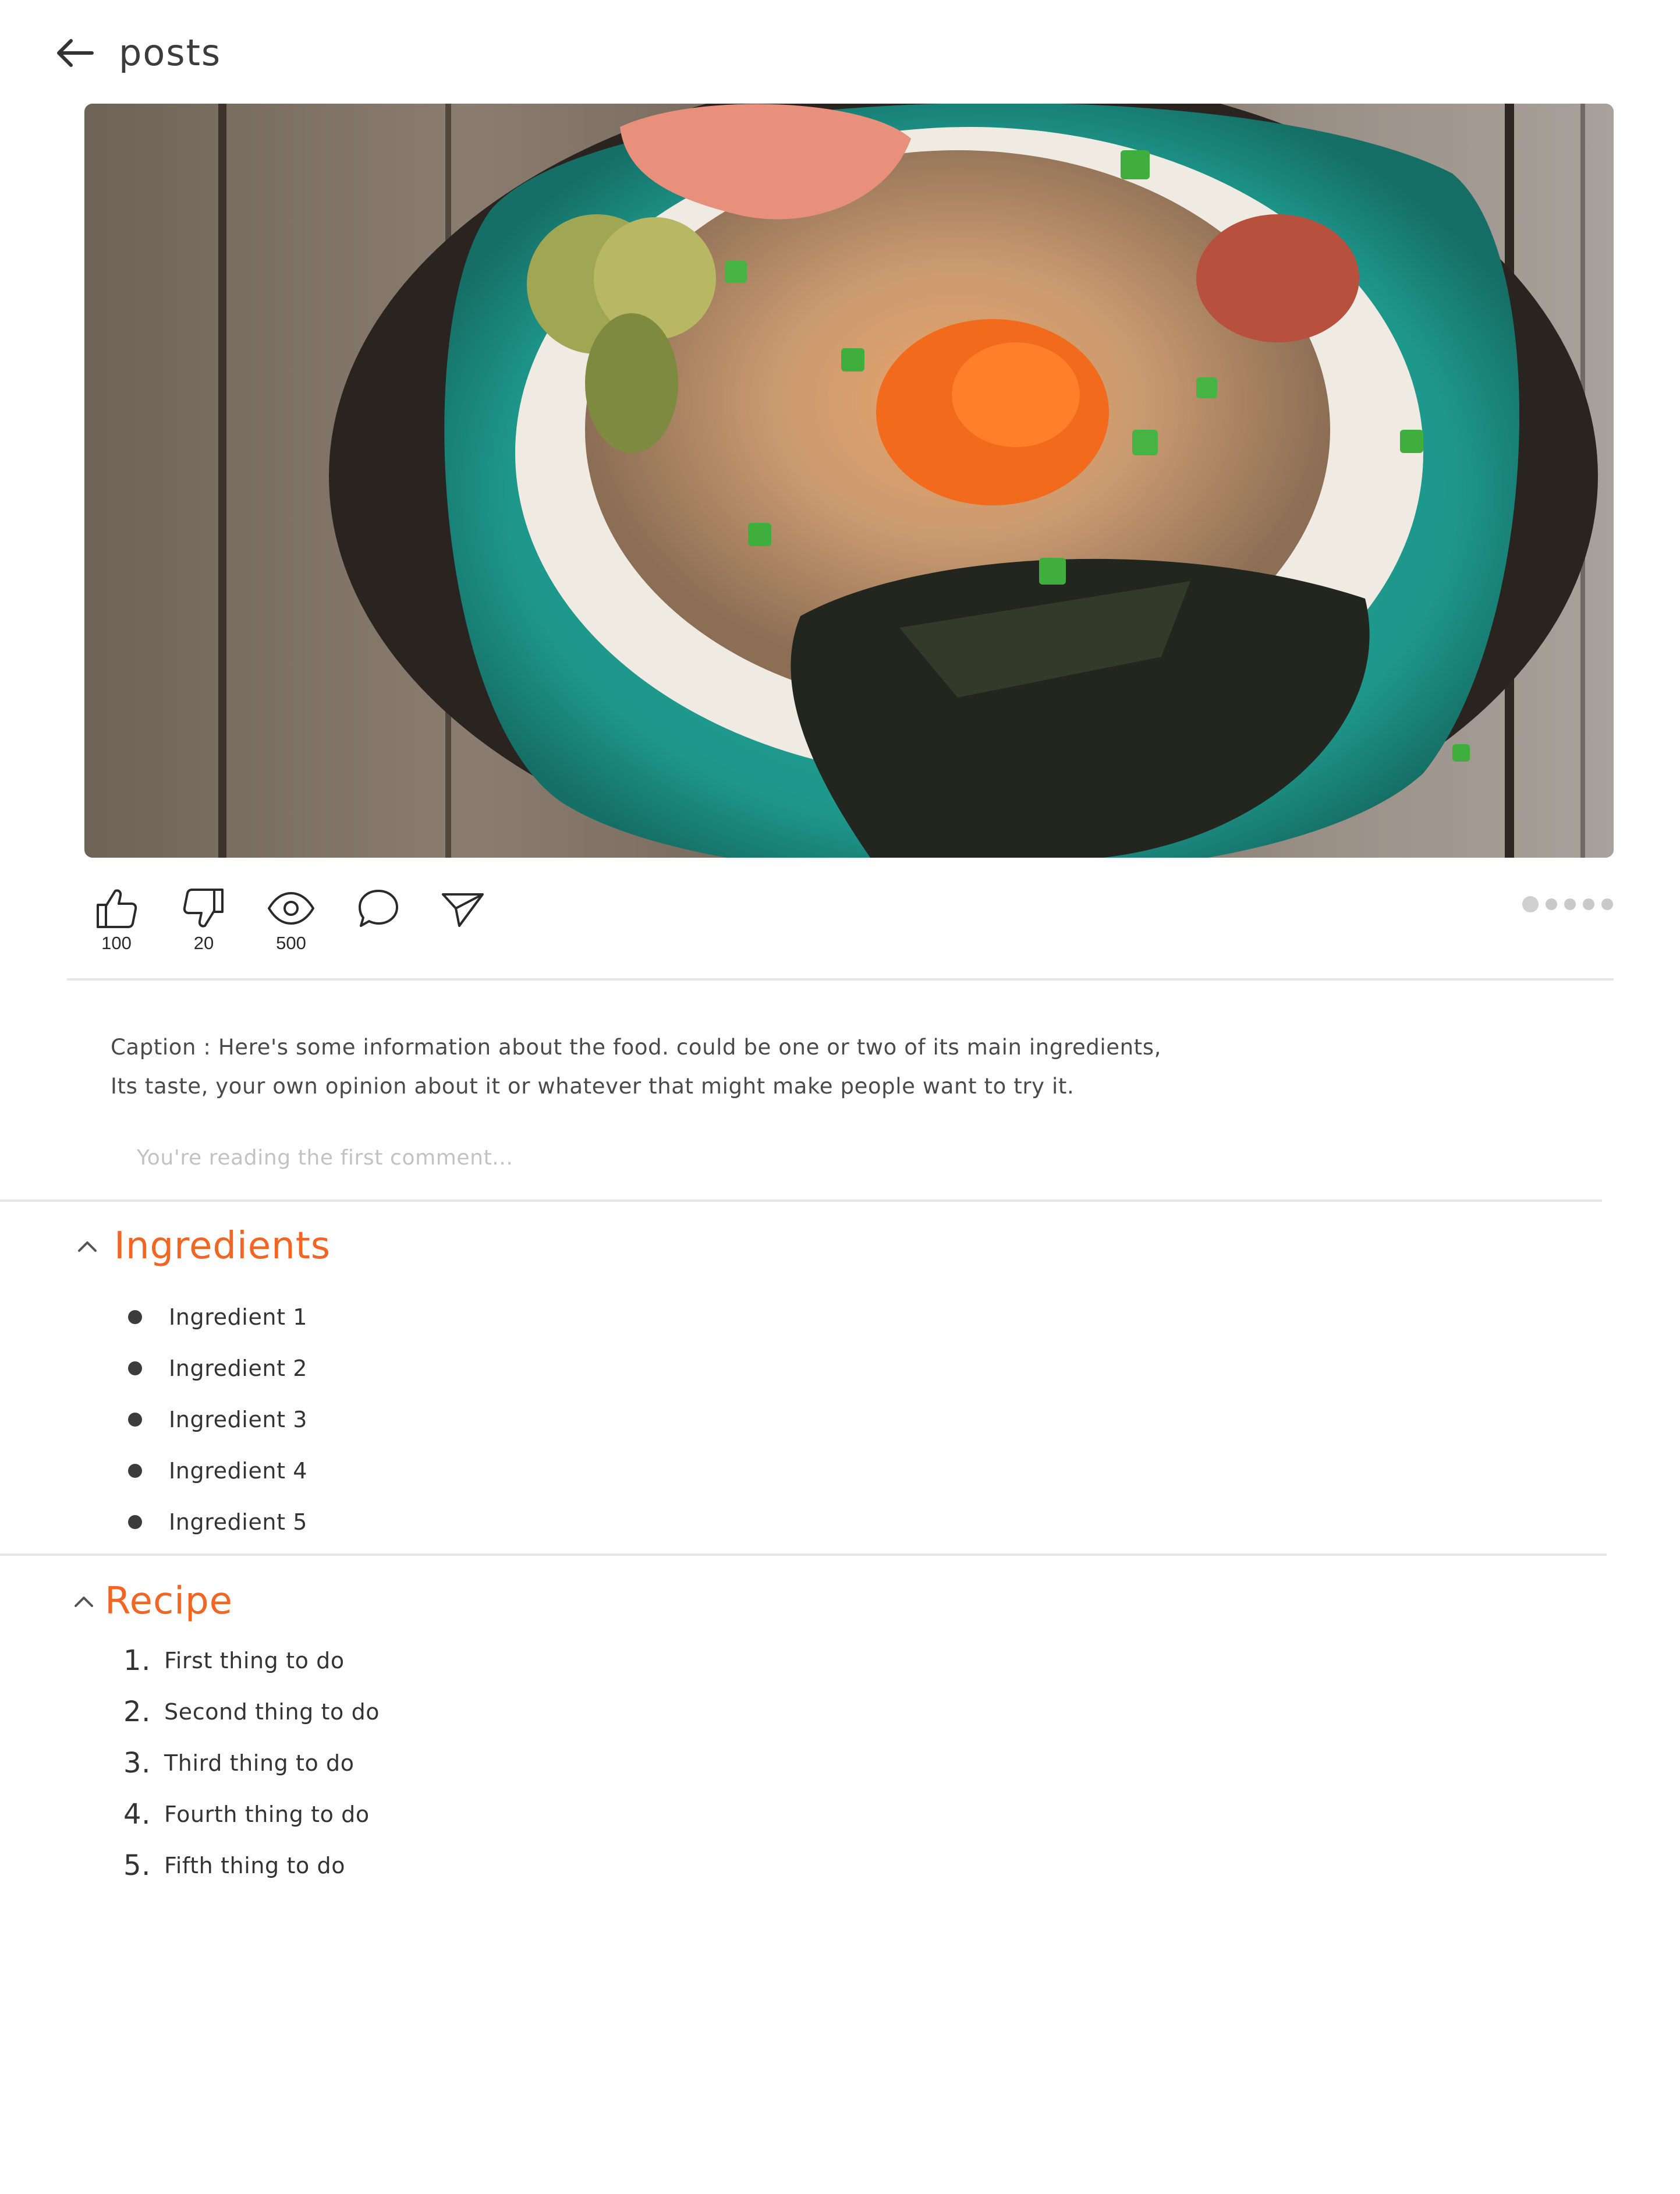 Image resolution: width=1680 pixels, height=2194 pixels. I want to click on share-button, so click(463, 908).